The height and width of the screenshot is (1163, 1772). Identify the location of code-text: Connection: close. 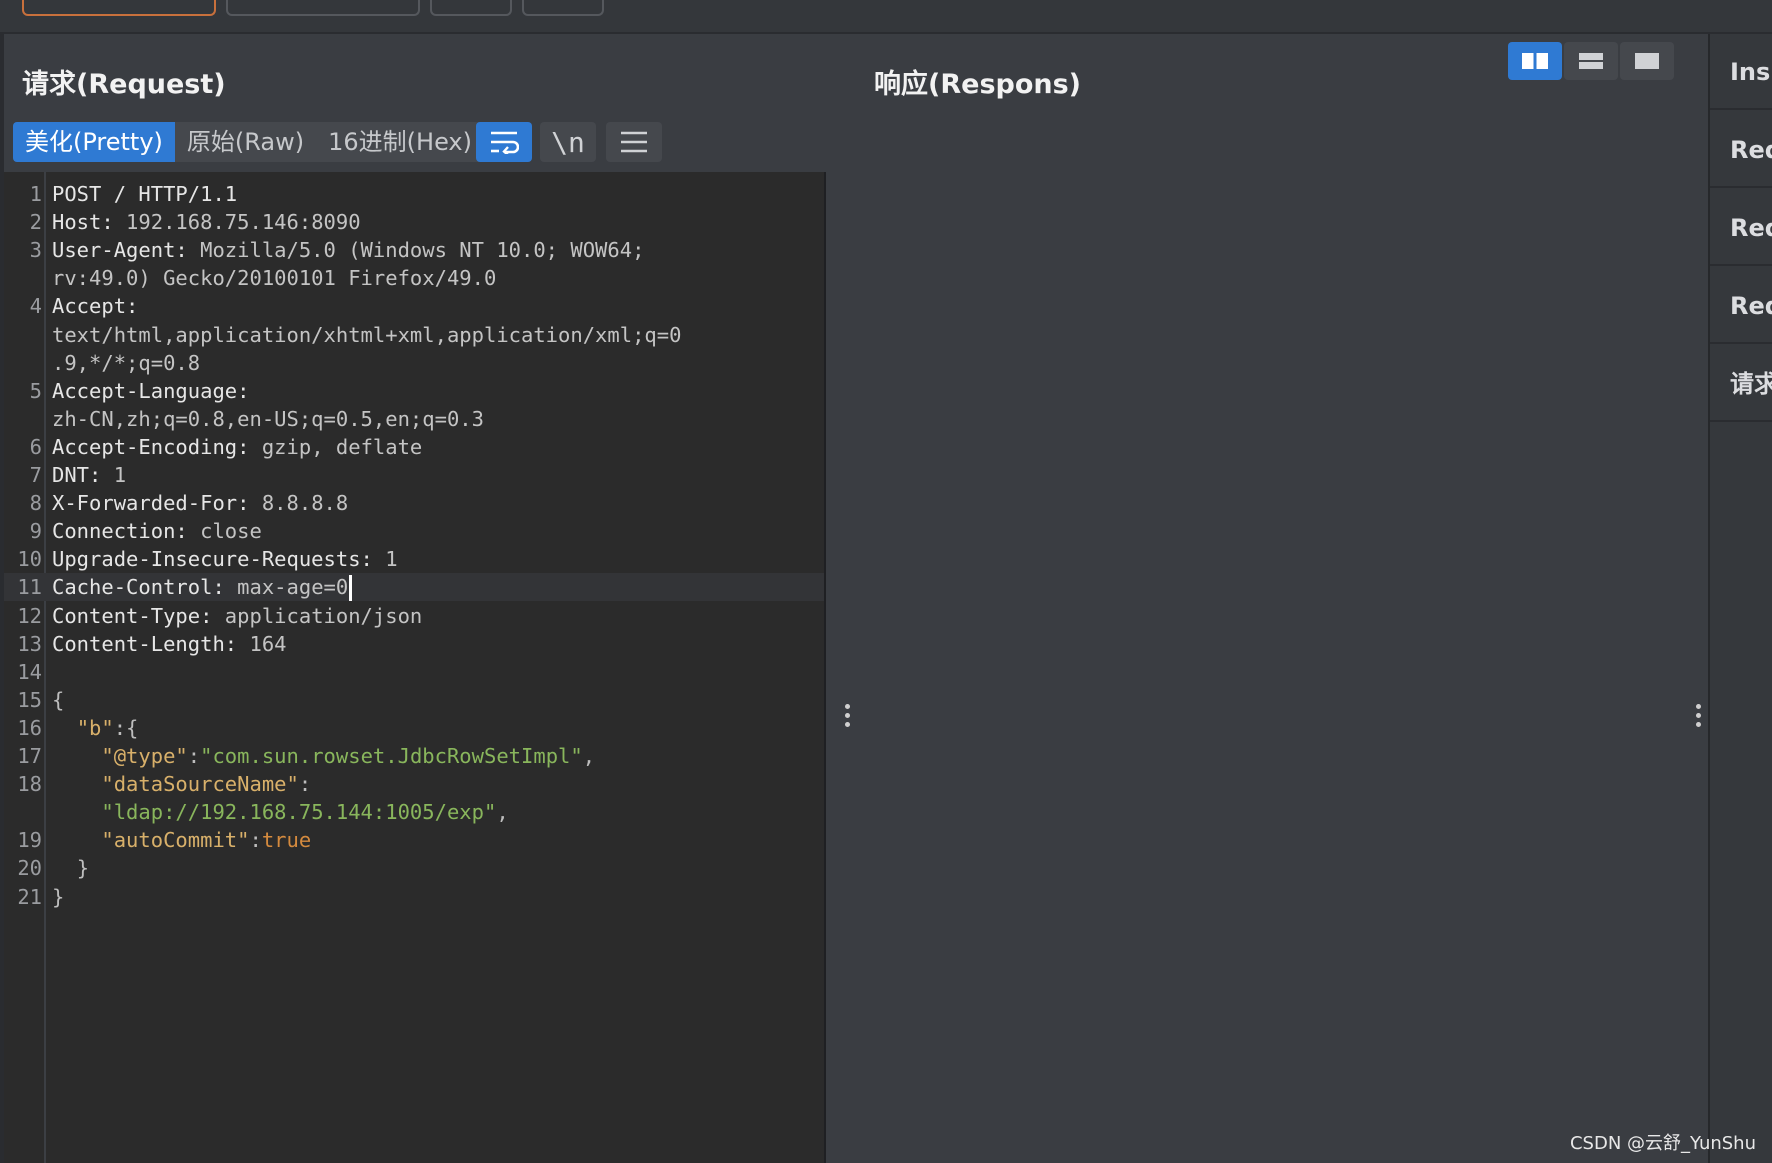
(157, 531).